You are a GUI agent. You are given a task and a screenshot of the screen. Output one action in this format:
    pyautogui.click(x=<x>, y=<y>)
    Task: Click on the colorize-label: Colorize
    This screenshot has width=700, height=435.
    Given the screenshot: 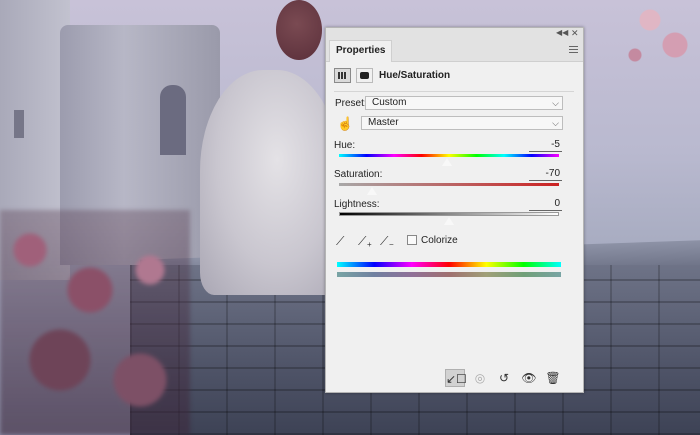 What is the action you would take?
    pyautogui.click(x=439, y=240)
    